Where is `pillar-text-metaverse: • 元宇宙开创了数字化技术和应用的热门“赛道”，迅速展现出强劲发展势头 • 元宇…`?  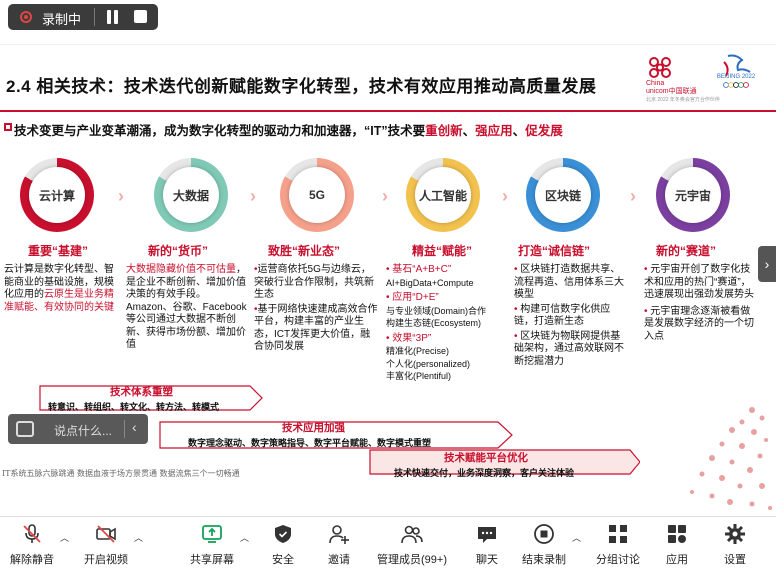
pillar-text-metaverse: • 元宇宙开创了数字化技术和应用的热门“赛道”，迅速展现出强劲发展势头 • 元宇… is located at coordinates (699, 303).